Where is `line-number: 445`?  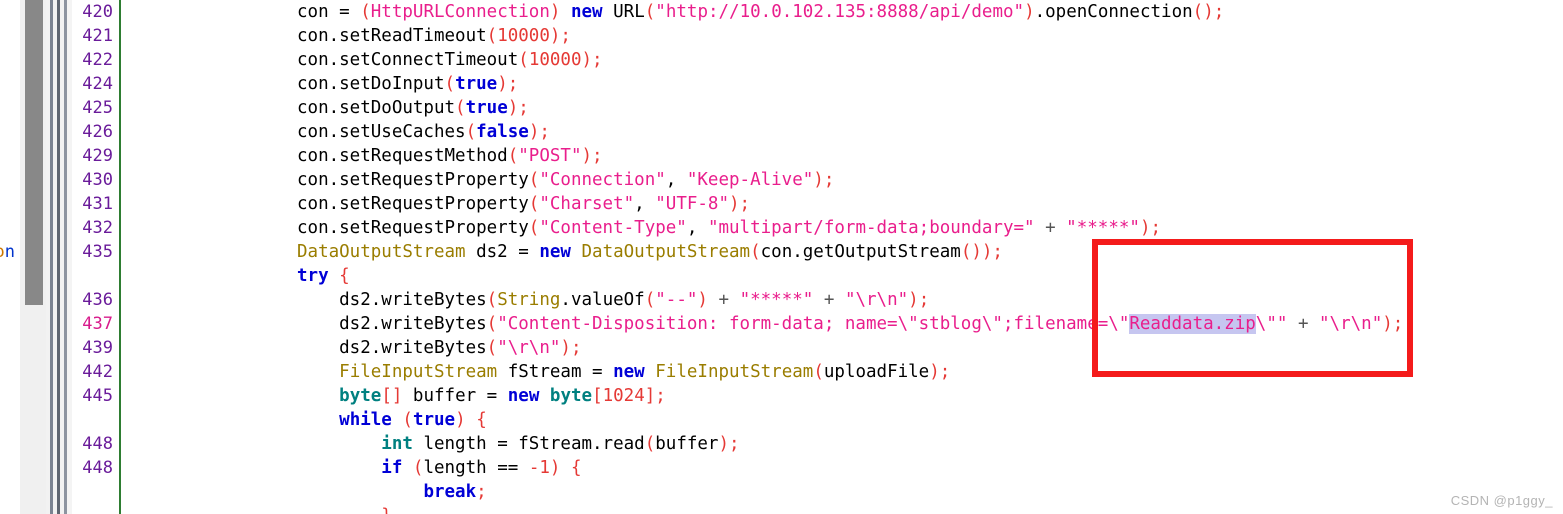 line-number: 445 is located at coordinates (97, 396).